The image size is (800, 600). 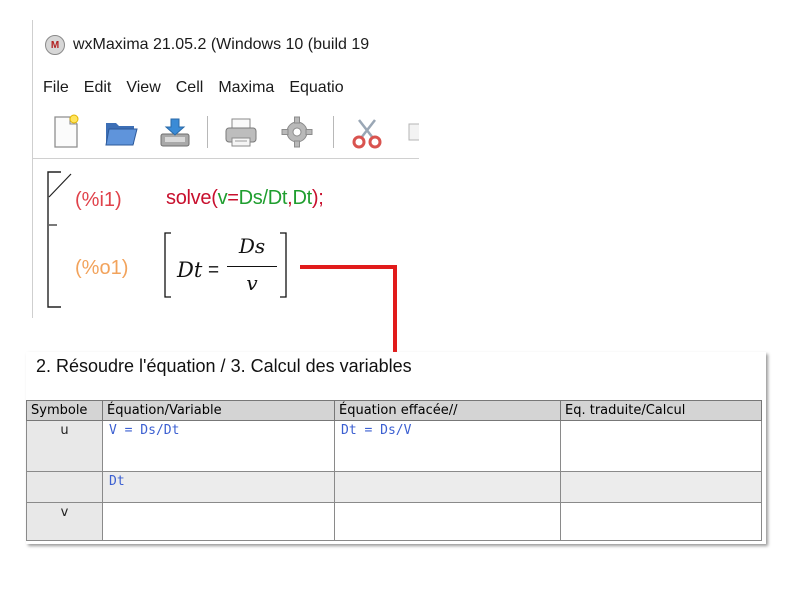 What do you see at coordinates (218, 487) in the screenshot?
I see `cell-equation: Dt` at bounding box center [218, 487].